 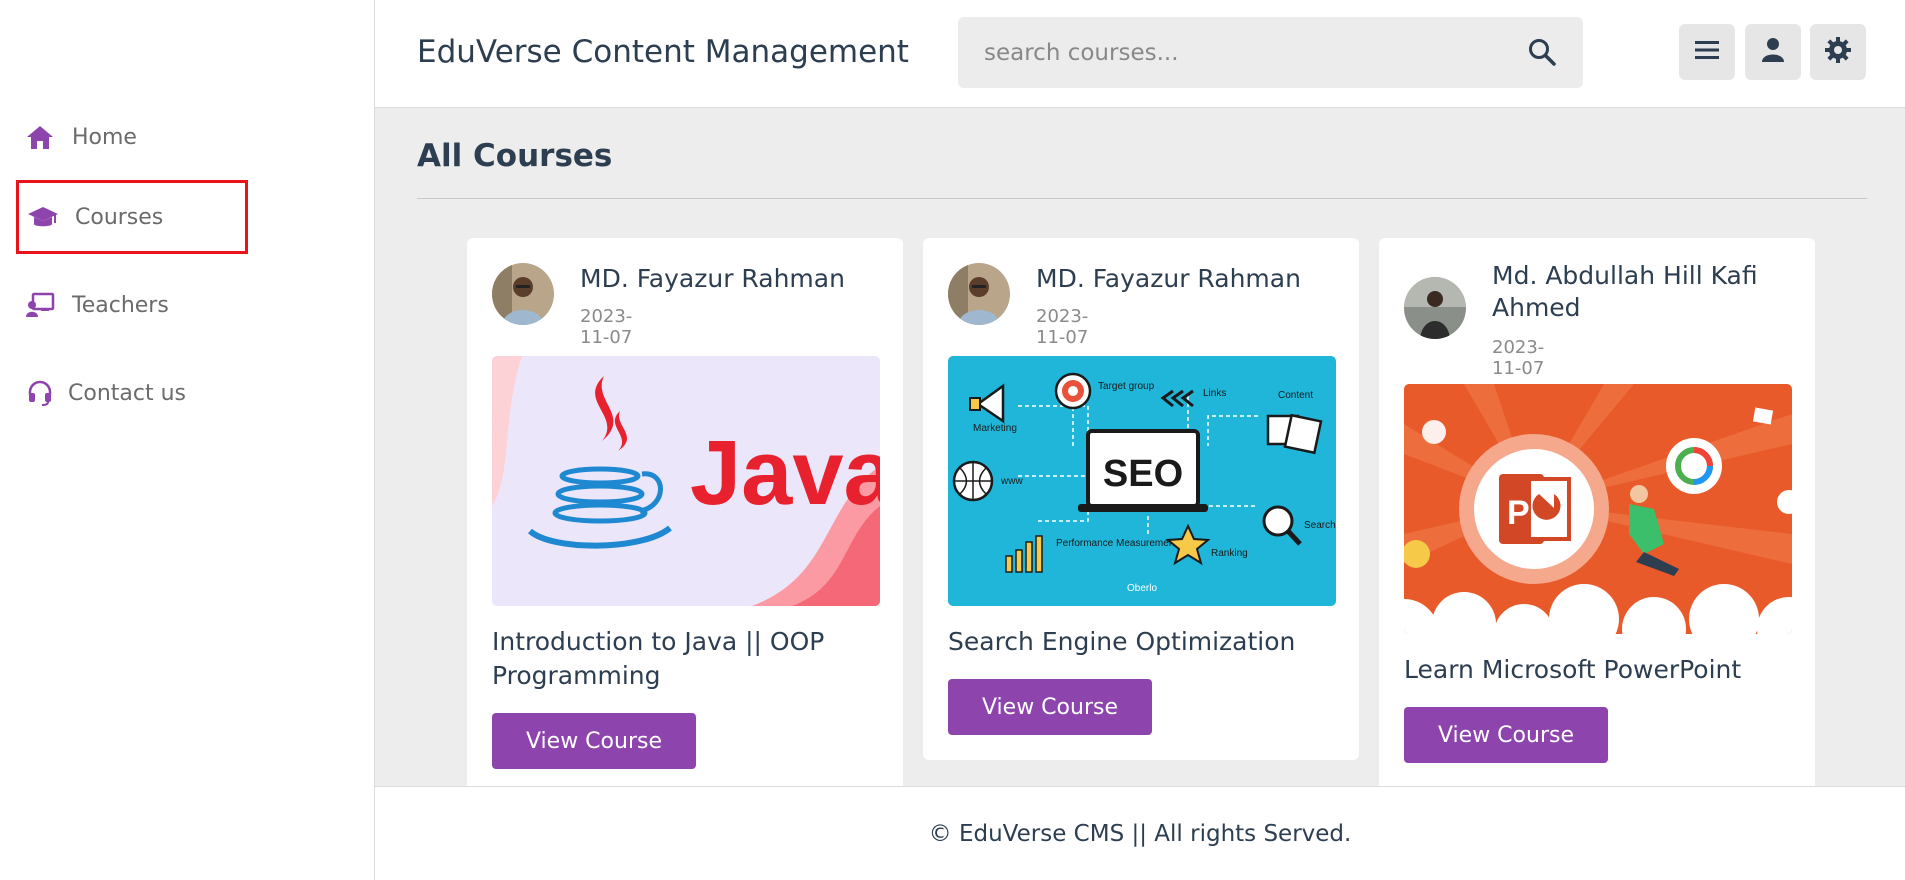 I want to click on seo-label: Marketing, so click(x=995, y=428).